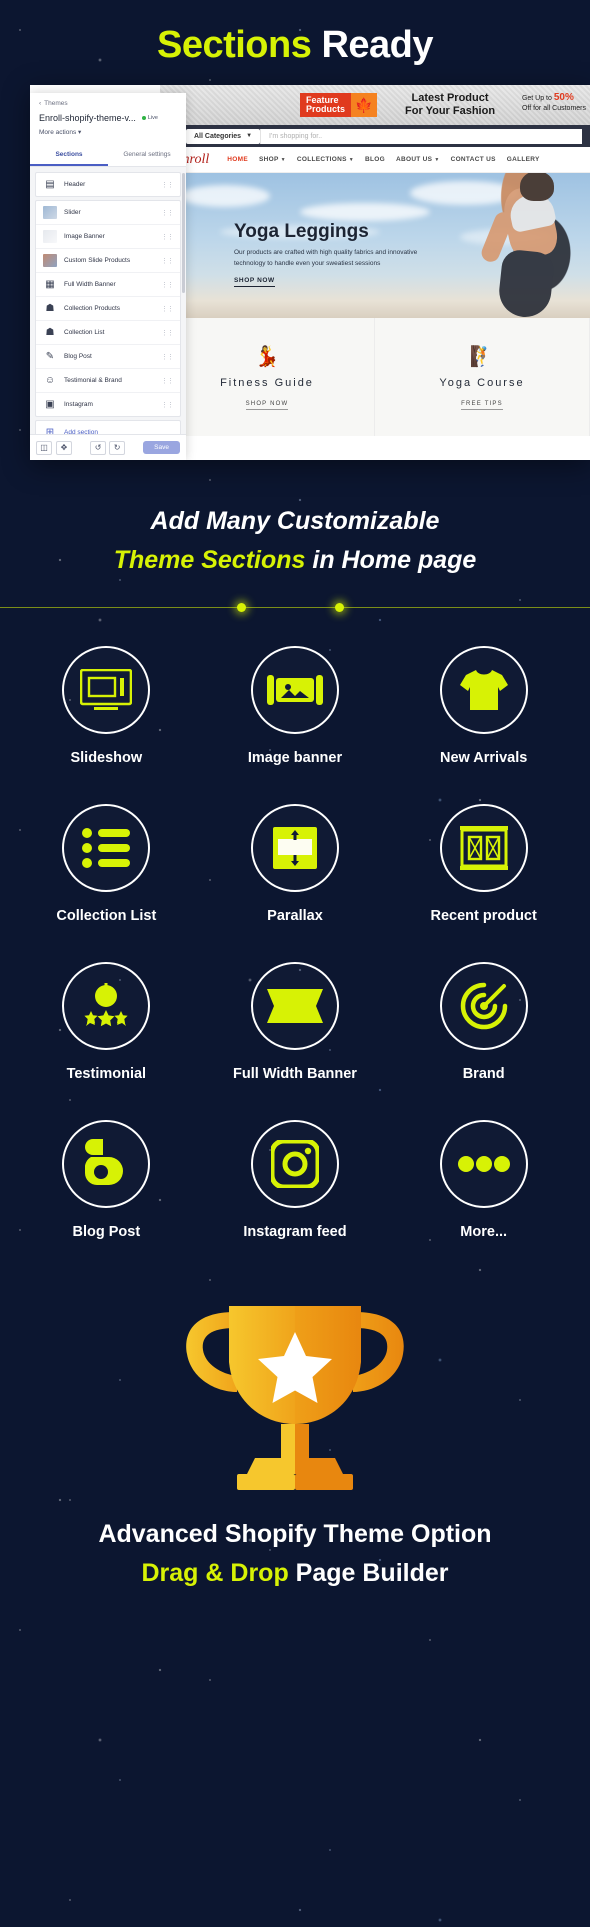  What do you see at coordinates (295, 915) in the screenshot?
I see `feature-label: Parallax` at bounding box center [295, 915].